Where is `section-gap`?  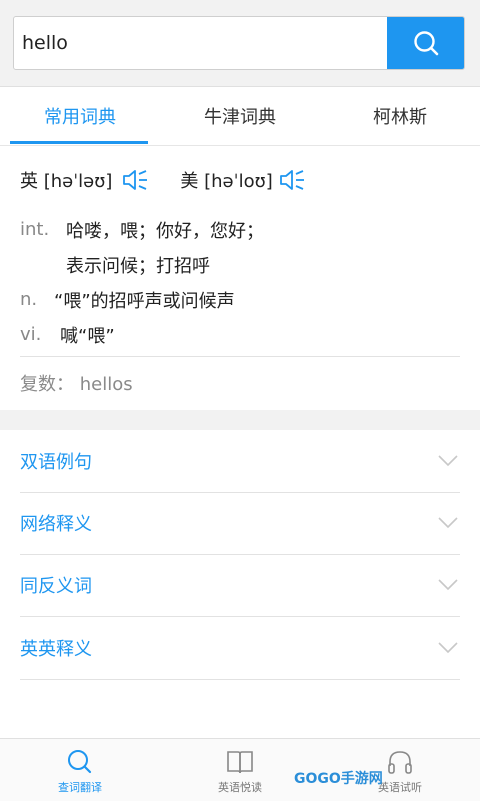 section-gap is located at coordinates (240, 420).